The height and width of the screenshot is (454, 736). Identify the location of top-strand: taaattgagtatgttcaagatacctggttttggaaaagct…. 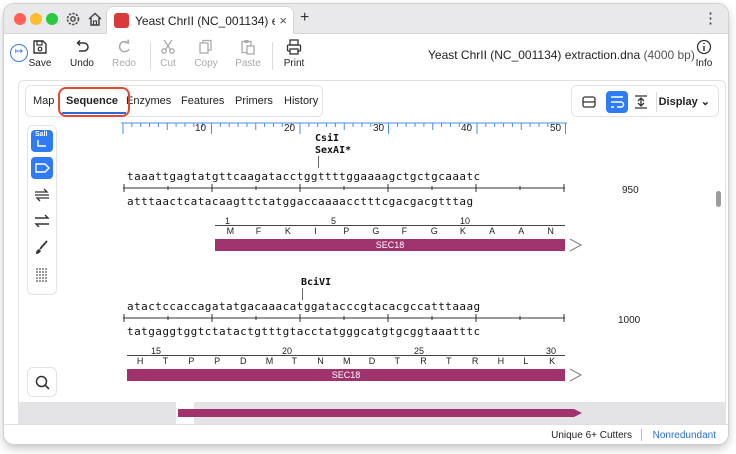
(304, 176).